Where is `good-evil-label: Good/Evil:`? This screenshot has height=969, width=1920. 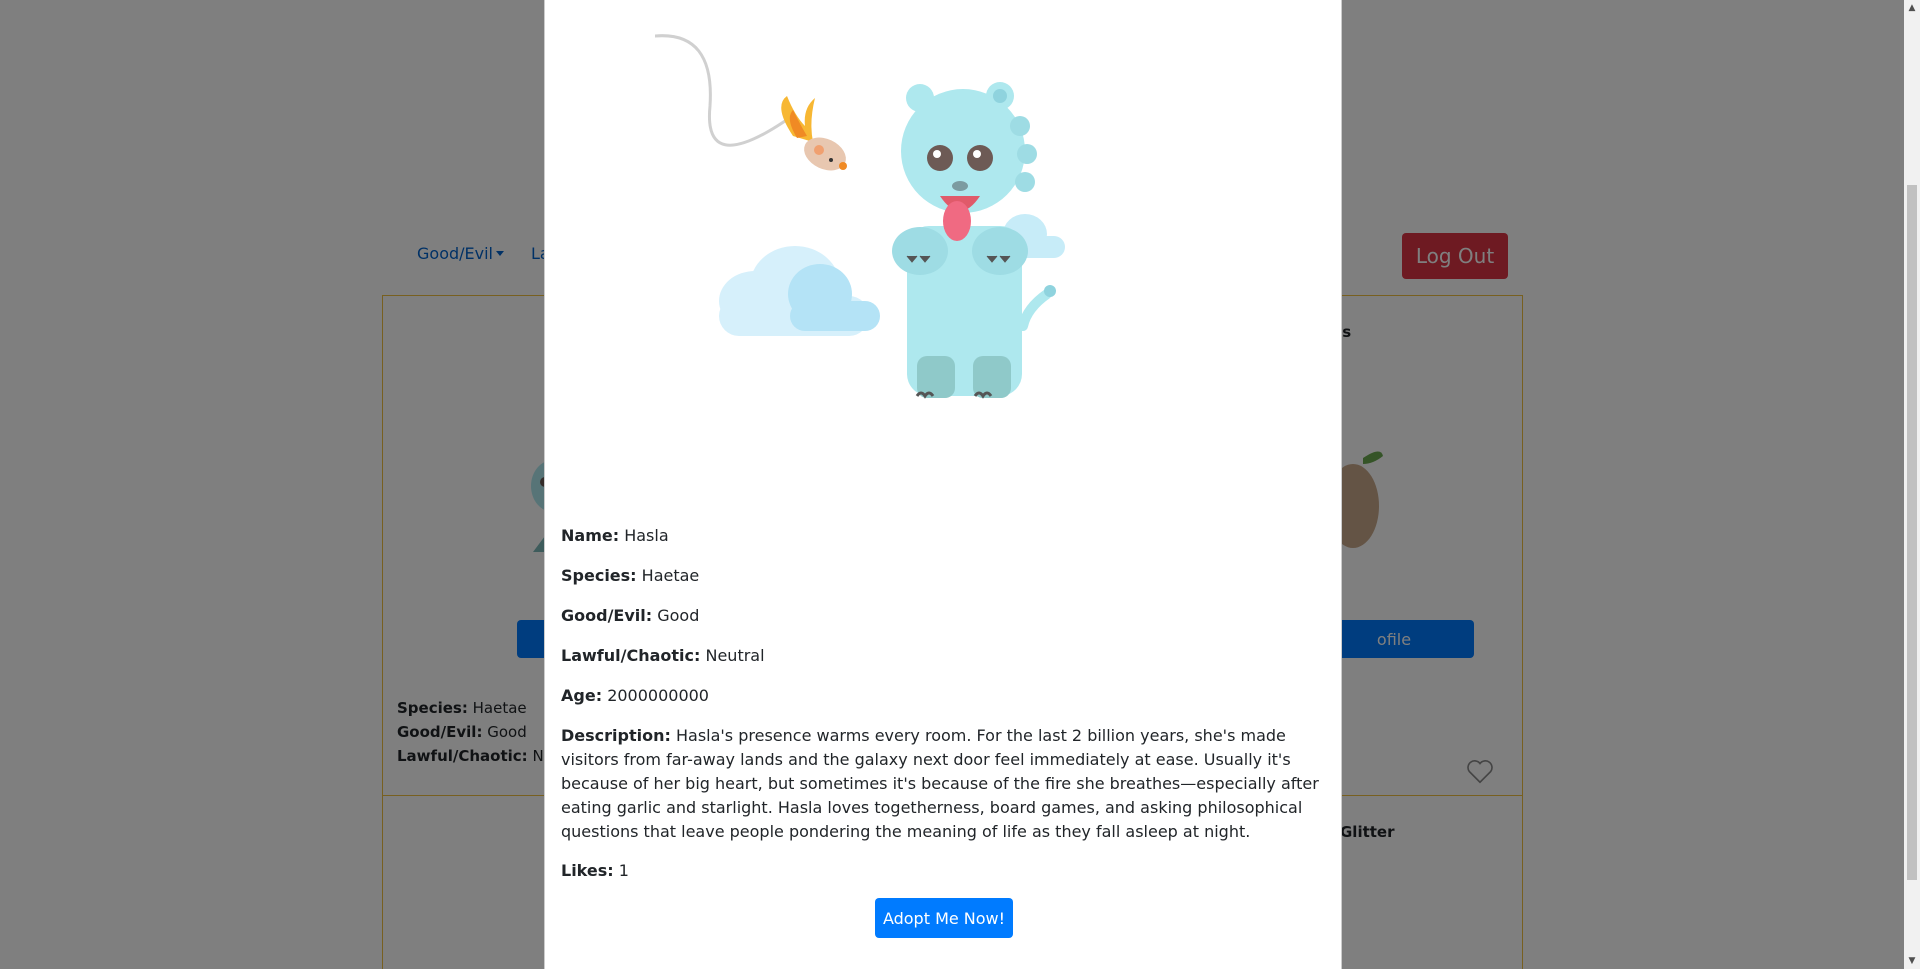
good-evil-label: Good/Evil: is located at coordinates (607, 615).